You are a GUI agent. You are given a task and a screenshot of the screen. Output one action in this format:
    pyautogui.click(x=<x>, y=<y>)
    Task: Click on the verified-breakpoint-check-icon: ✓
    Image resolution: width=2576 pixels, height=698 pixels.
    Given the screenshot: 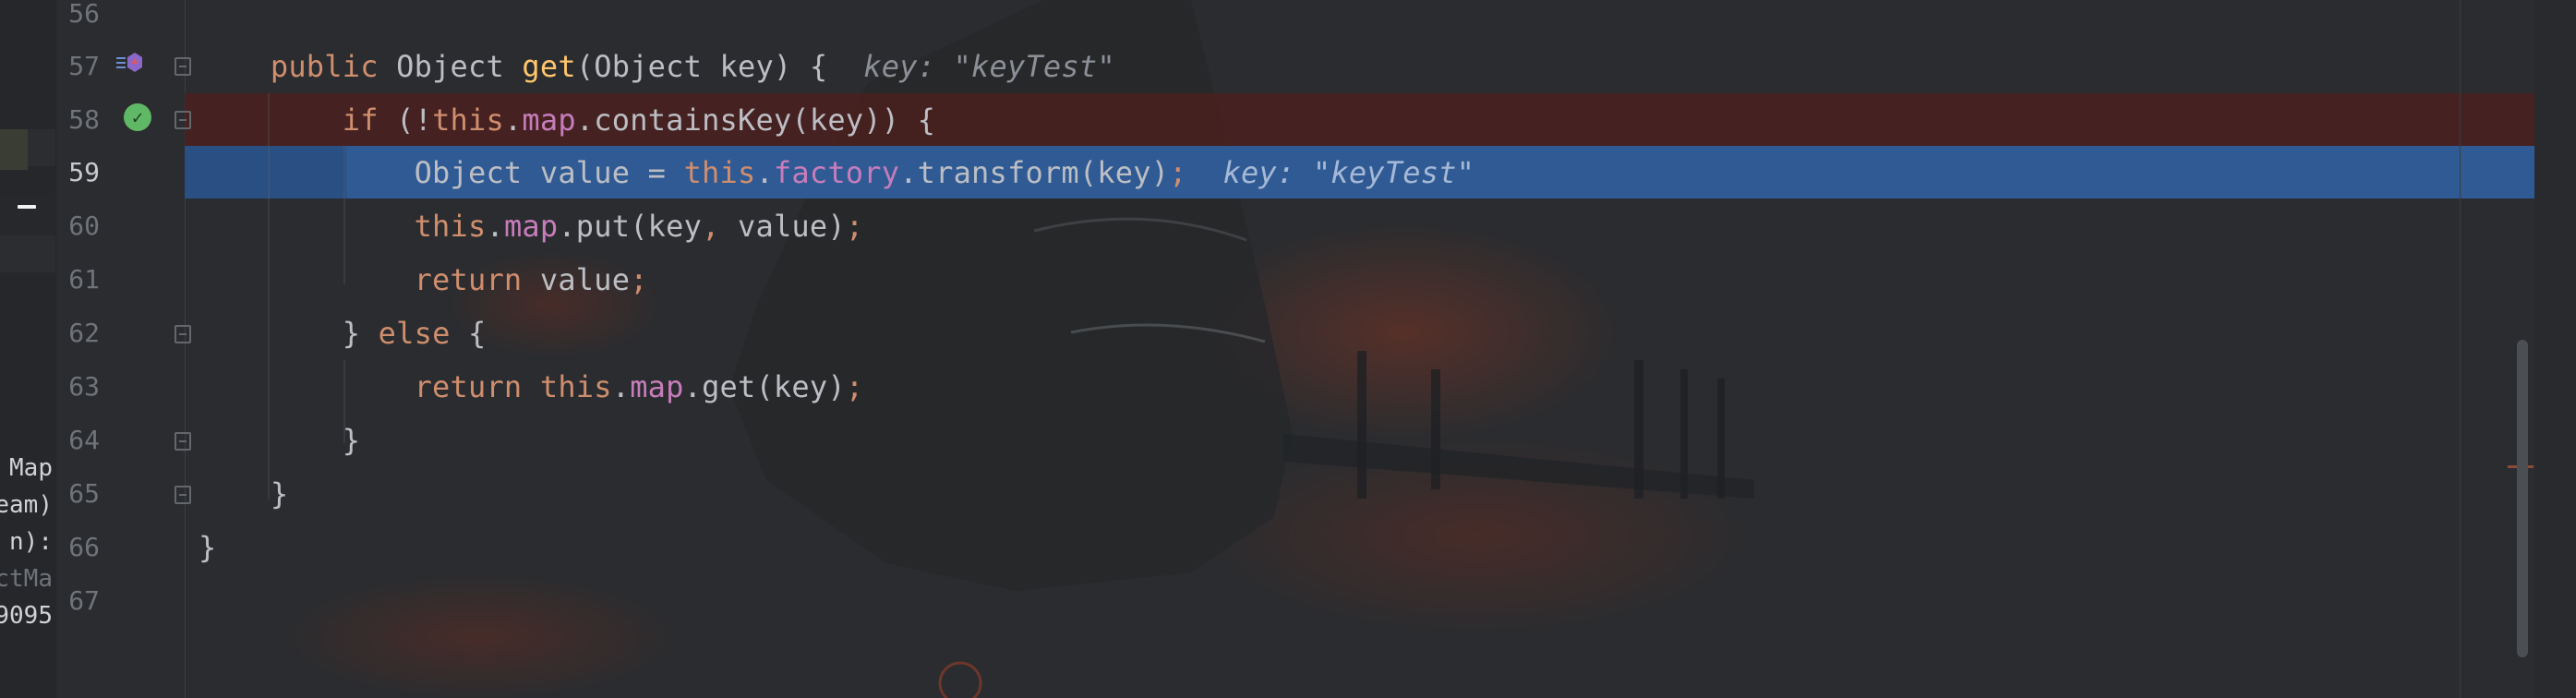 What is the action you would take?
    pyautogui.click(x=137, y=117)
    